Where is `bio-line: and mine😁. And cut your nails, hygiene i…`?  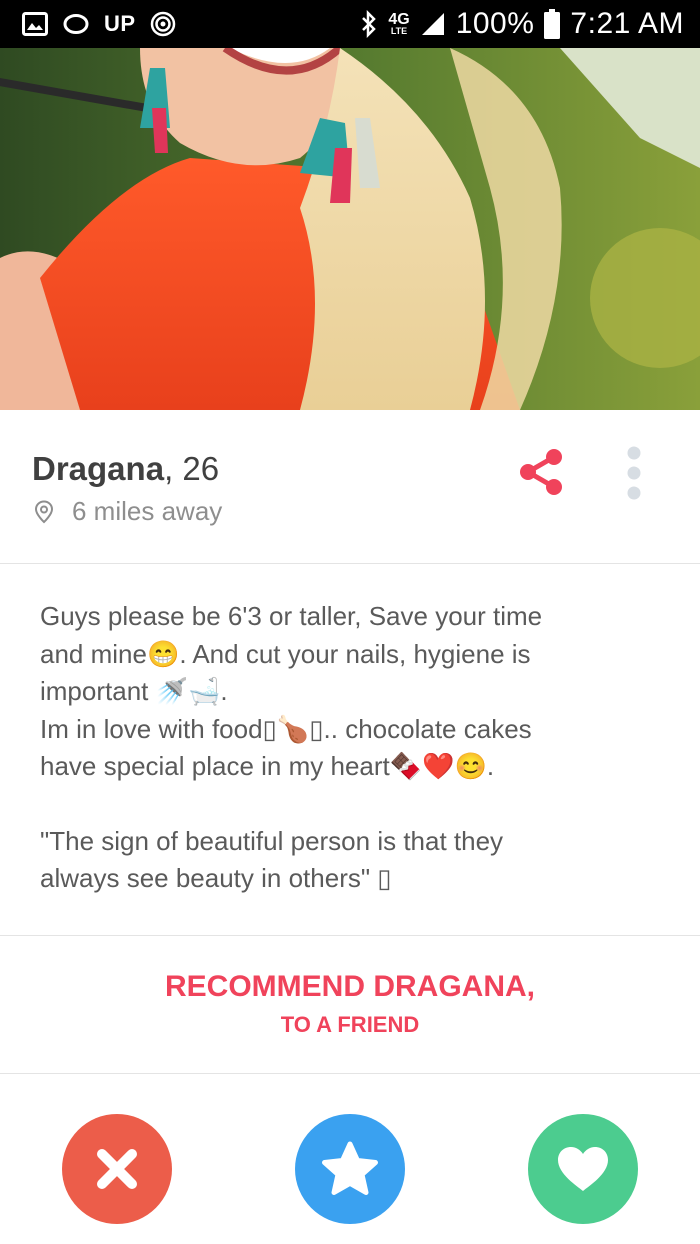
bio-line: and mine😁. And cut your nails, hygiene i… is located at coordinates (285, 653).